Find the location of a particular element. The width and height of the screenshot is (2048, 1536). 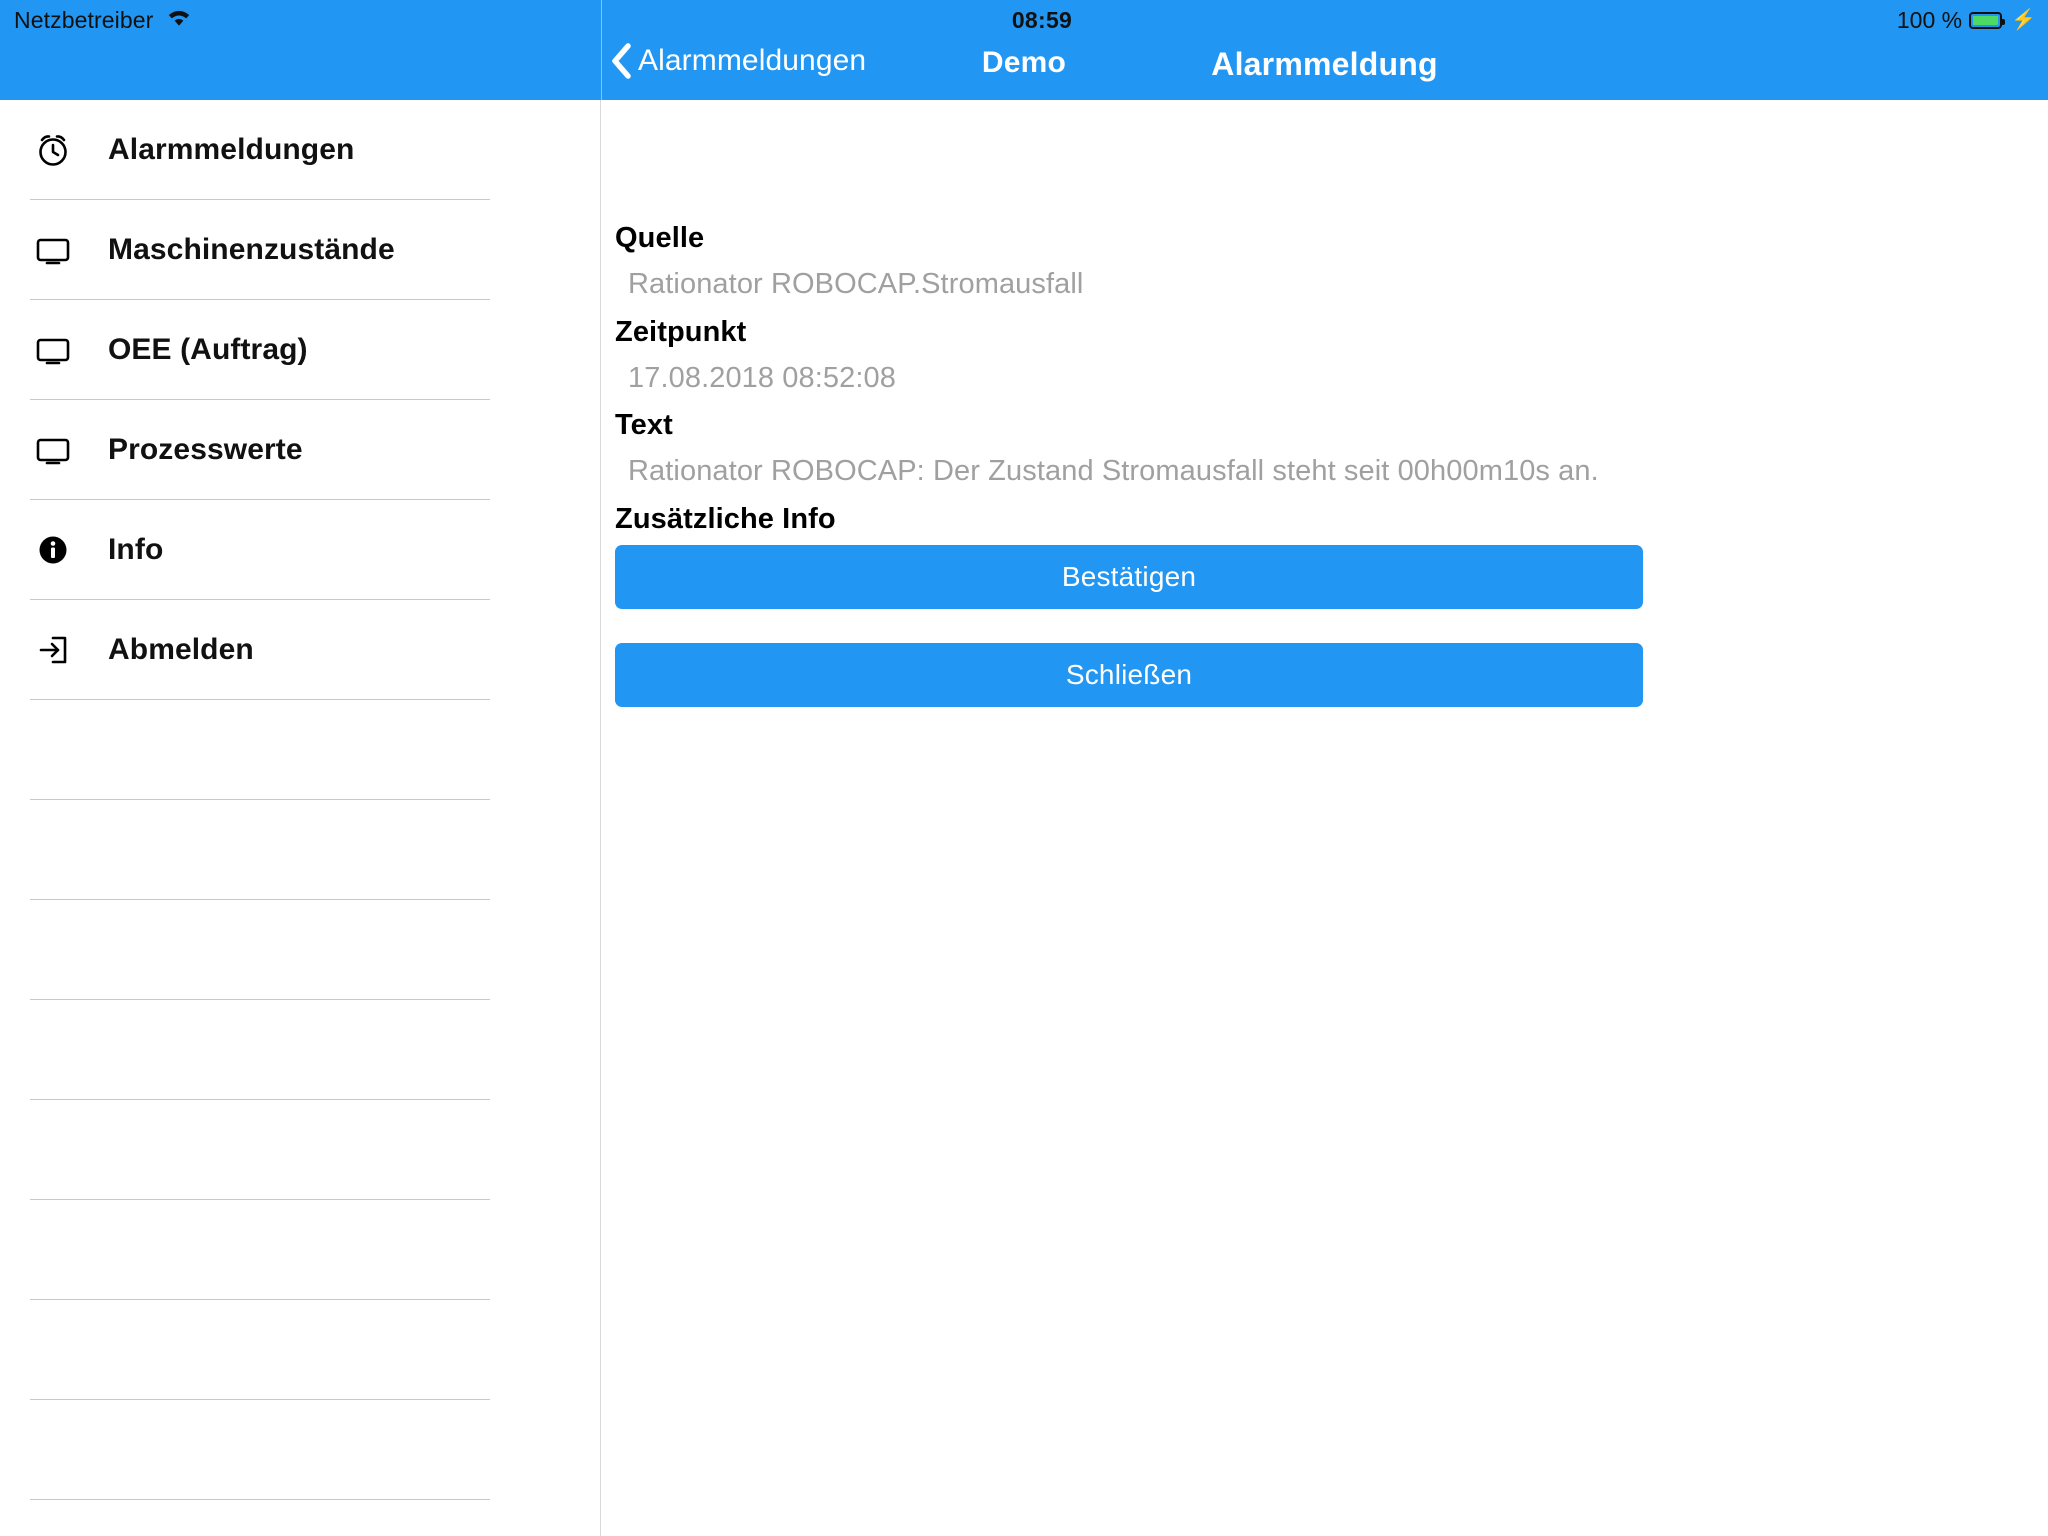

sidebar-item-maschinenzustaende: Maschinenzustände is located at coordinates (300, 250).